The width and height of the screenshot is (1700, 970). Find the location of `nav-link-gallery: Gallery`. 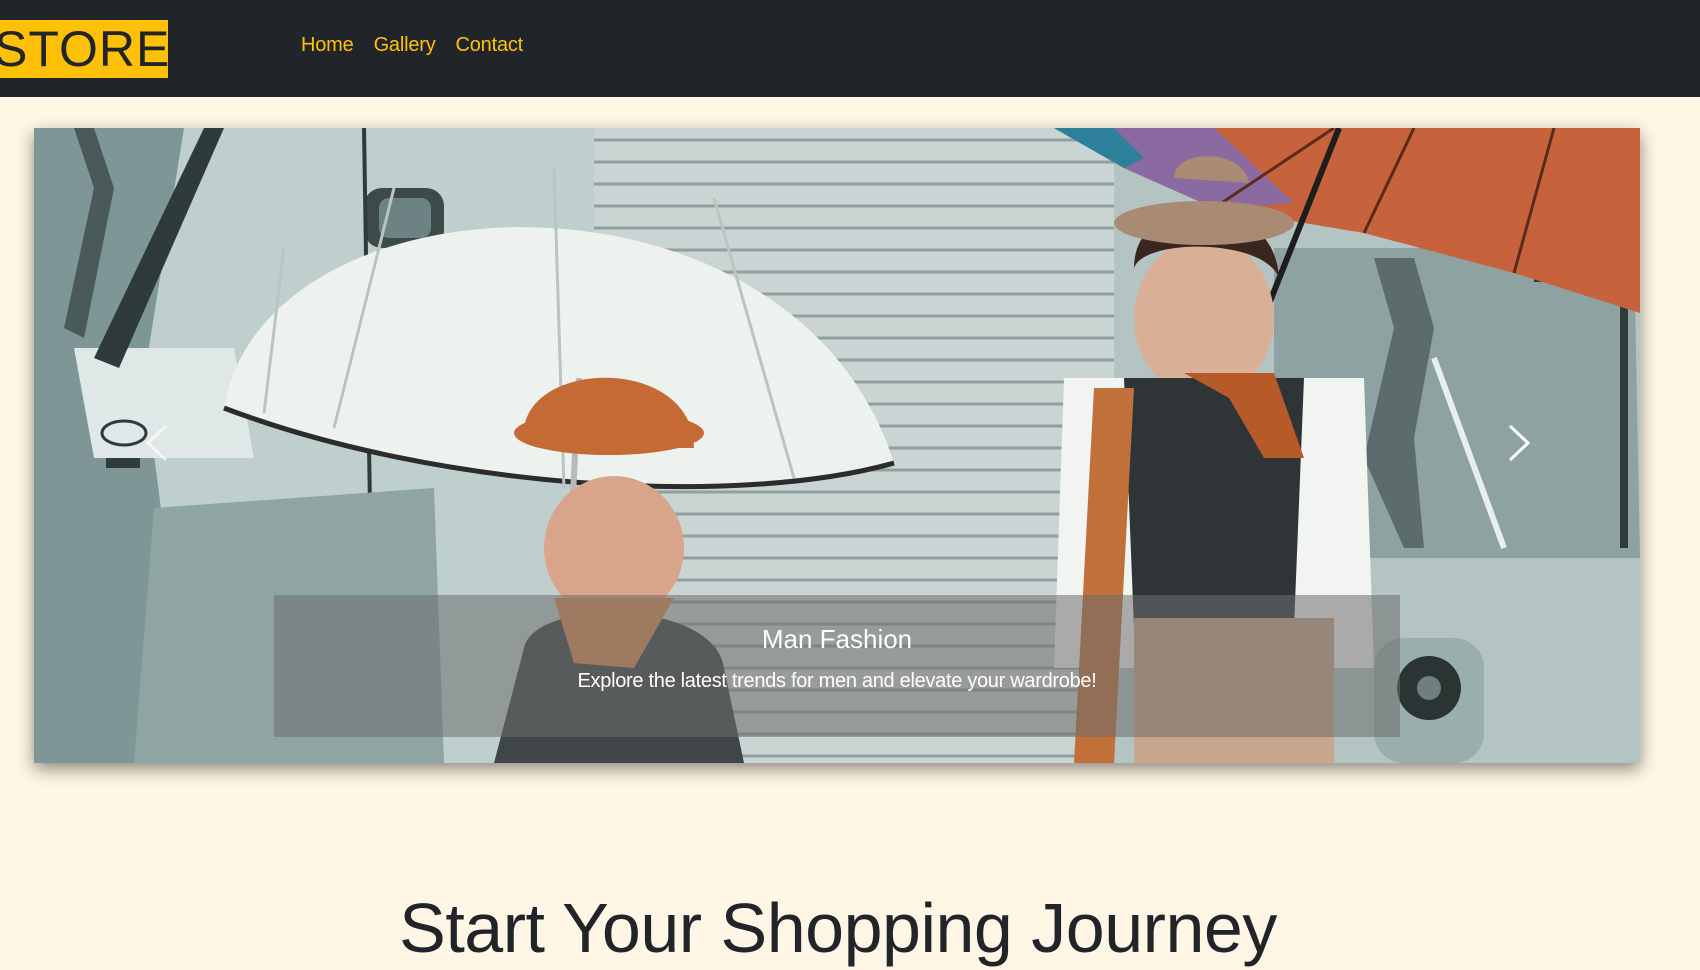

nav-link-gallery: Gallery is located at coordinates (405, 45).